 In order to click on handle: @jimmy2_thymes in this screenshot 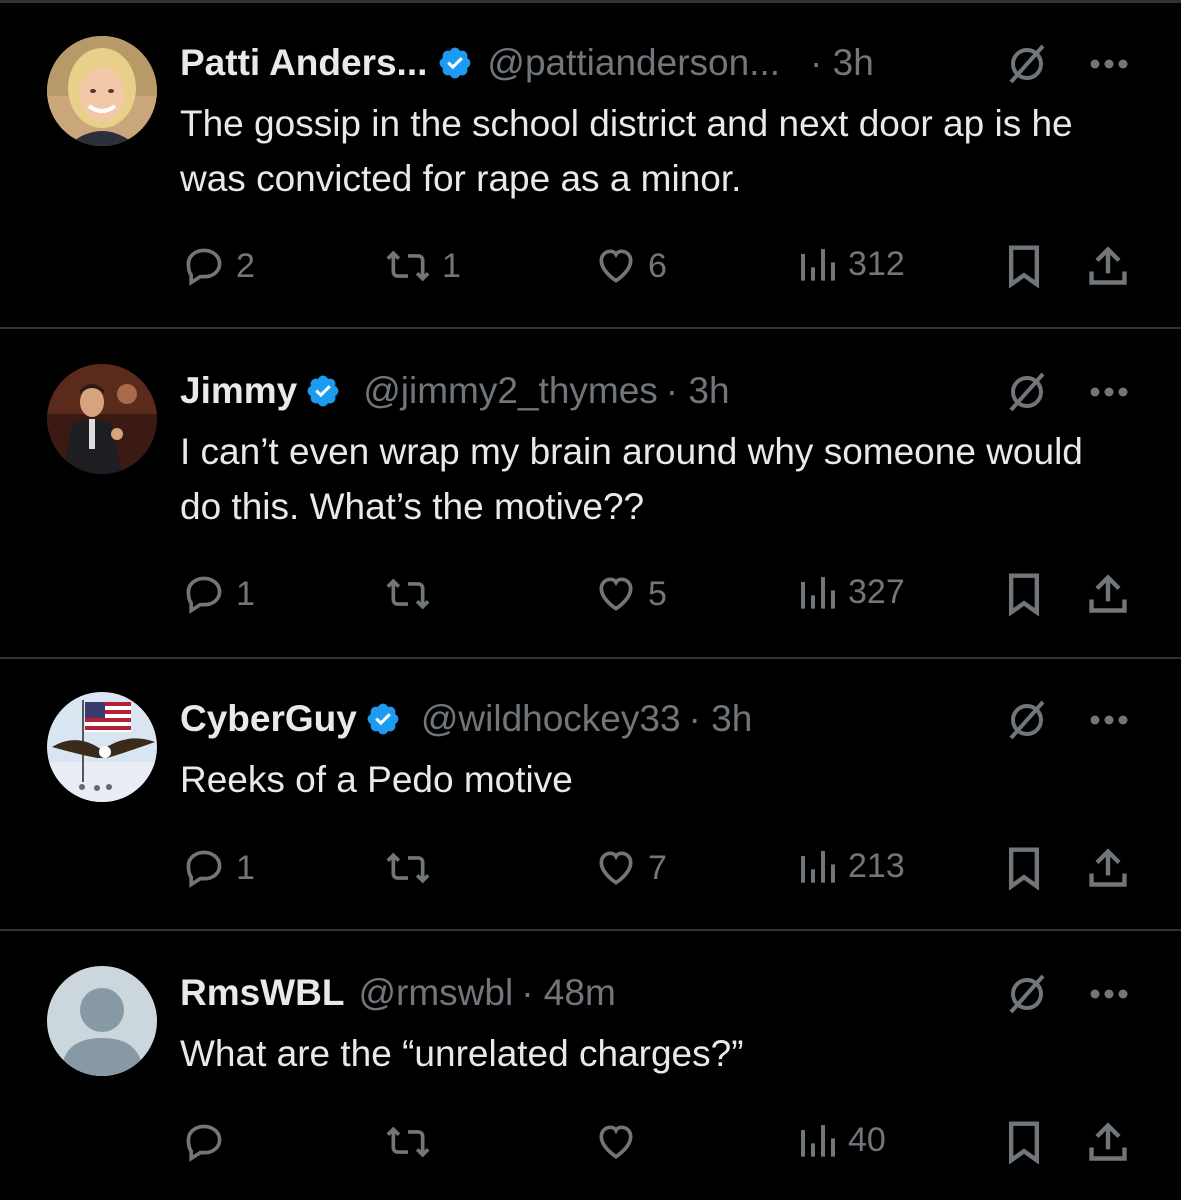, I will do `click(510, 391)`.